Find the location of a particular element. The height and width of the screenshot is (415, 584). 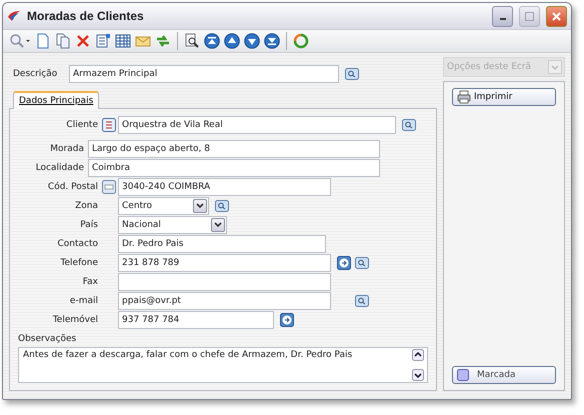

maximize-icon is located at coordinates (529, 16).